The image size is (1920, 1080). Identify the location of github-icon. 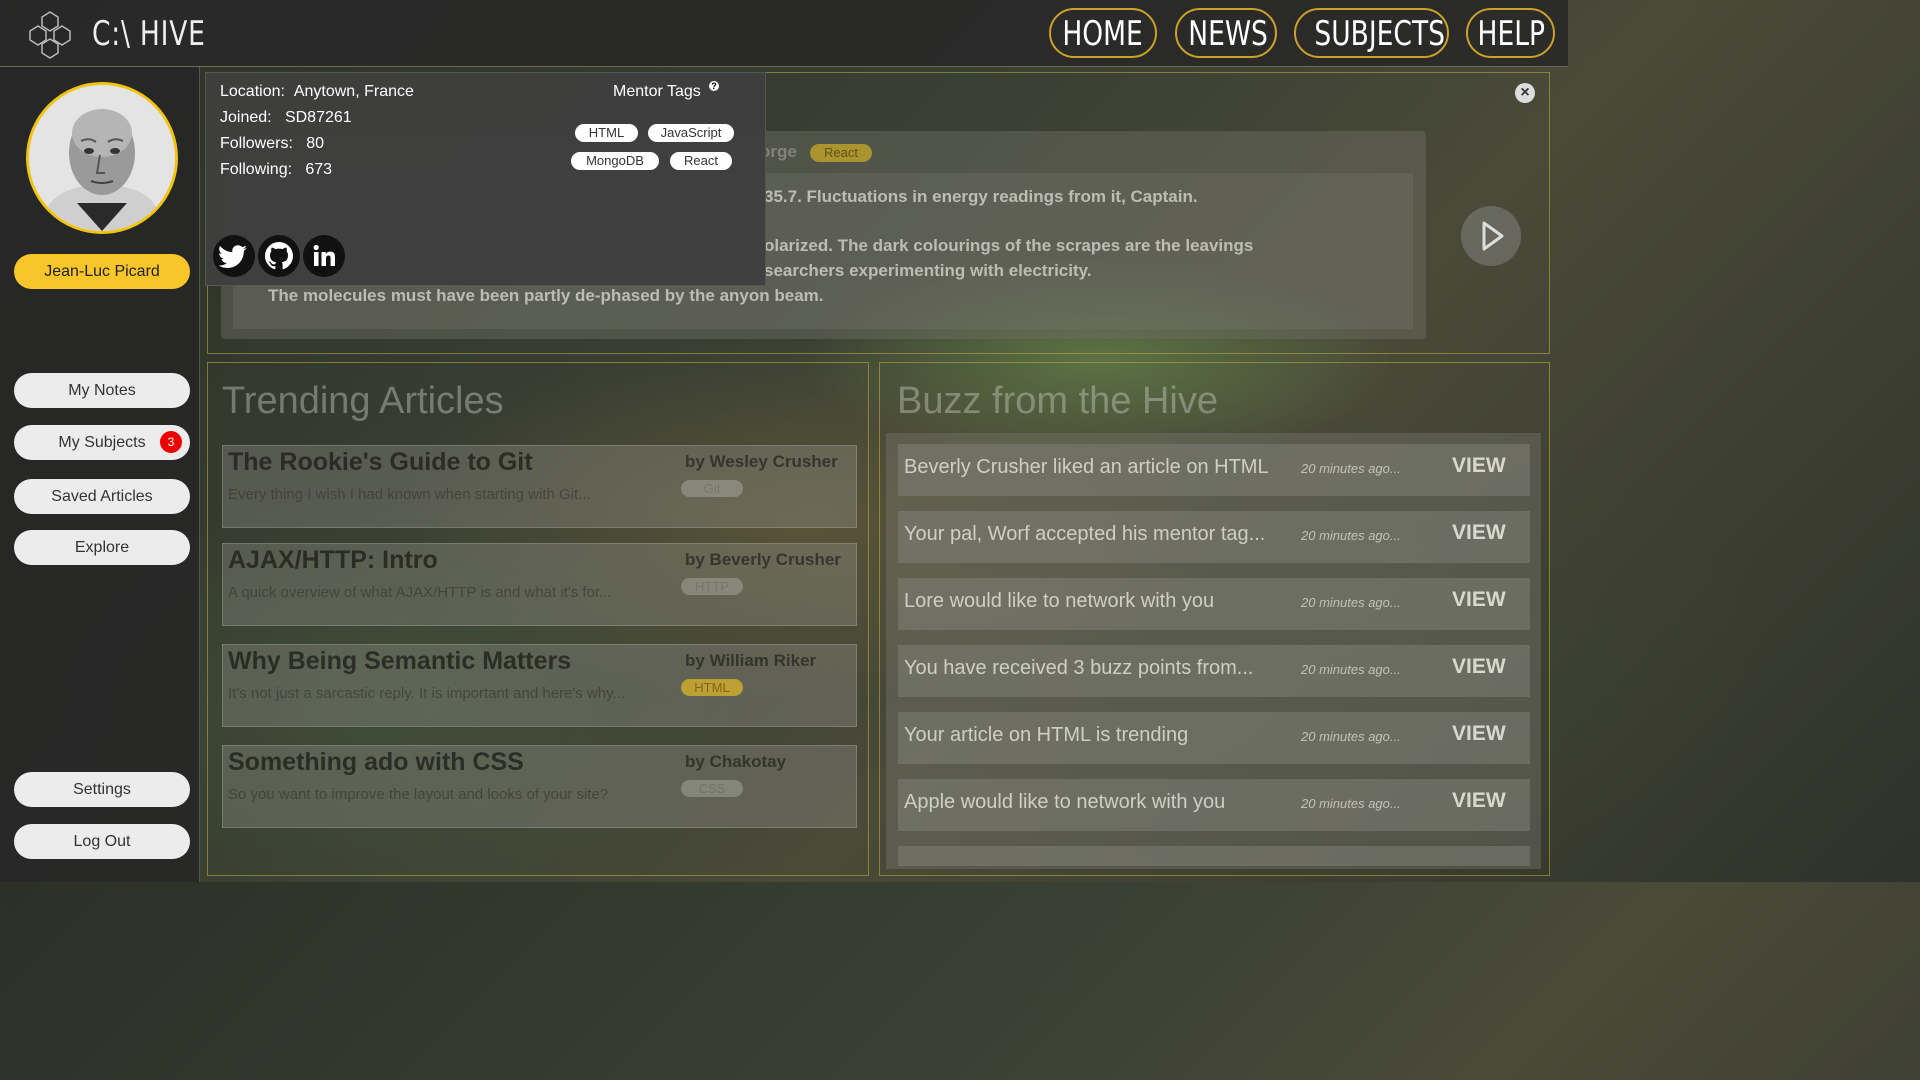
(279, 256).